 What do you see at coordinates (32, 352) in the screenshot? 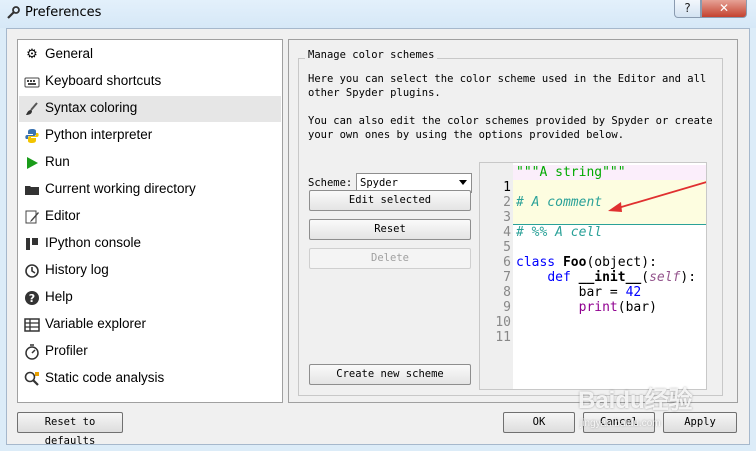
I see `profiler-icon` at bounding box center [32, 352].